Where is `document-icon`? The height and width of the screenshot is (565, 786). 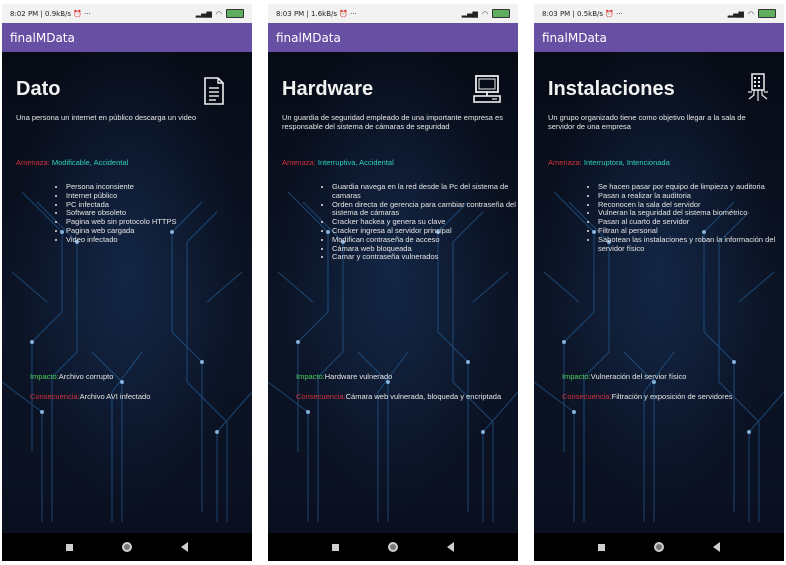
document-icon is located at coordinates (214, 91).